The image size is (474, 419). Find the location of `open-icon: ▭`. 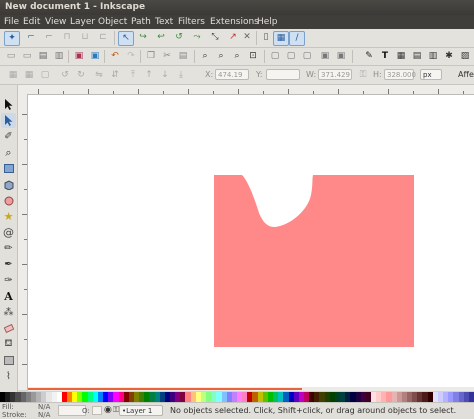

open-icon: ▭ is located at coordinates (27, 56).